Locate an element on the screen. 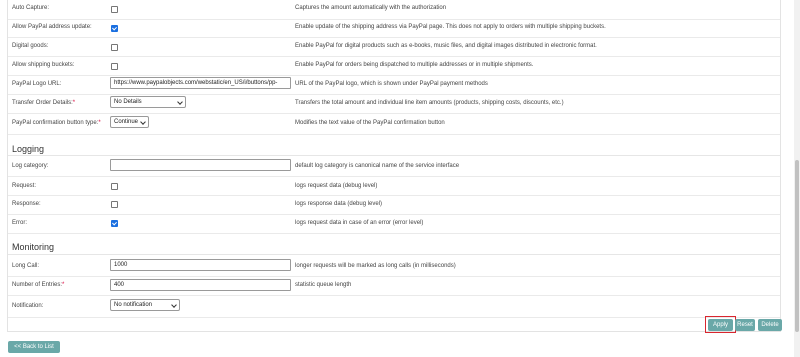 This screenshot has height=357, width=800. auto-capture-label: Auto Capture: is located at coordinates (31, 8).